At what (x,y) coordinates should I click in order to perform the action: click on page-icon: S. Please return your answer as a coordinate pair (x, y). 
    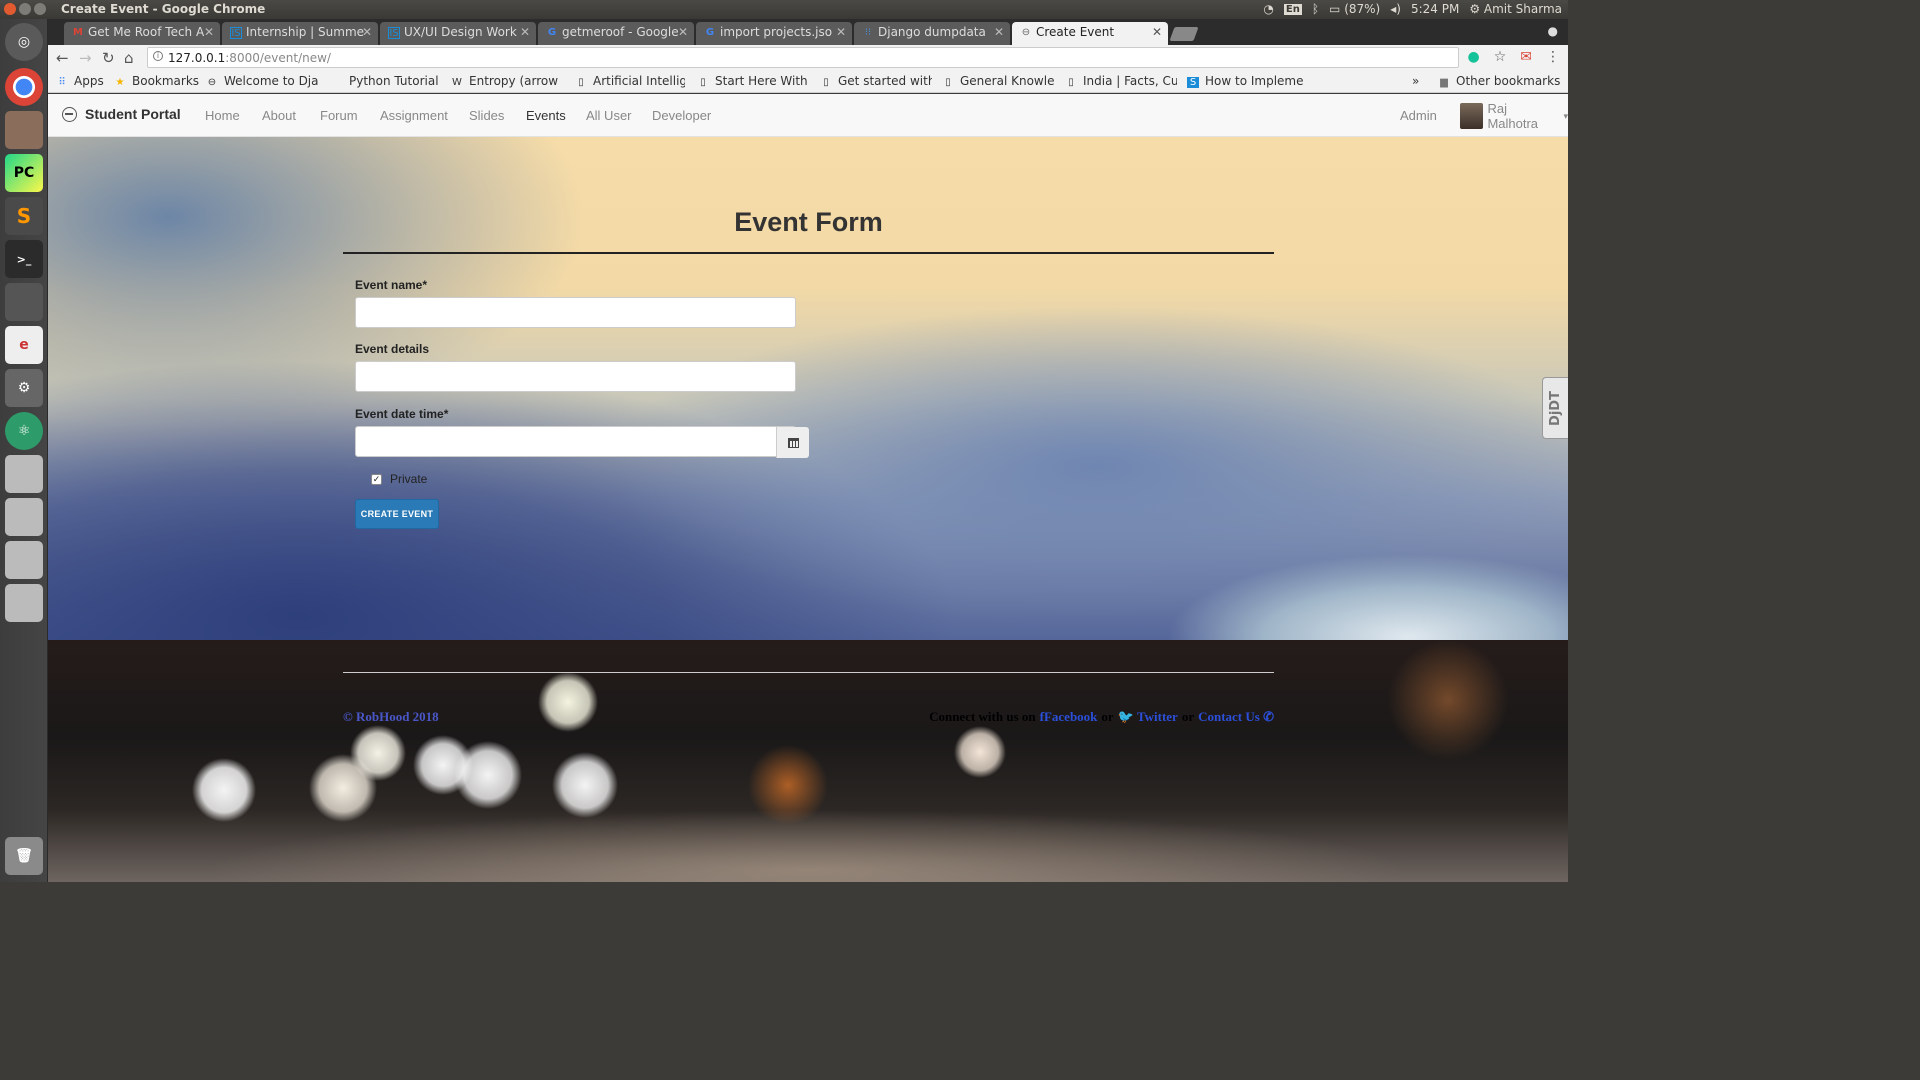
    Looking at the image, I should click on (1193, 82).